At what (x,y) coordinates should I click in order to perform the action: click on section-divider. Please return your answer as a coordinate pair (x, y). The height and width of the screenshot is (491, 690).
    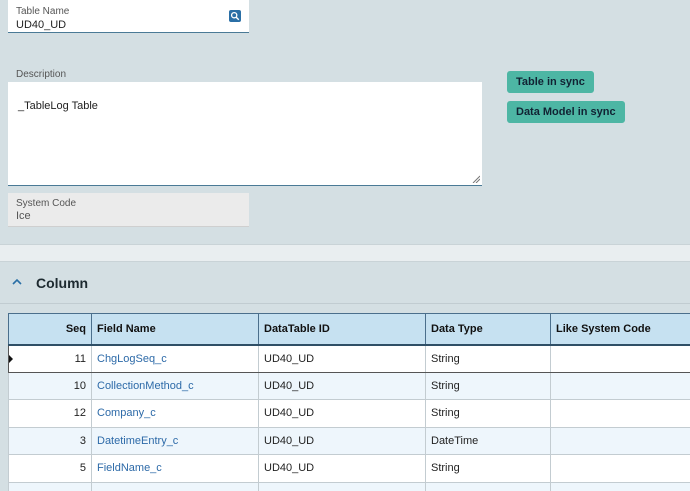
    Looking at the image, I should click on (345, 253).